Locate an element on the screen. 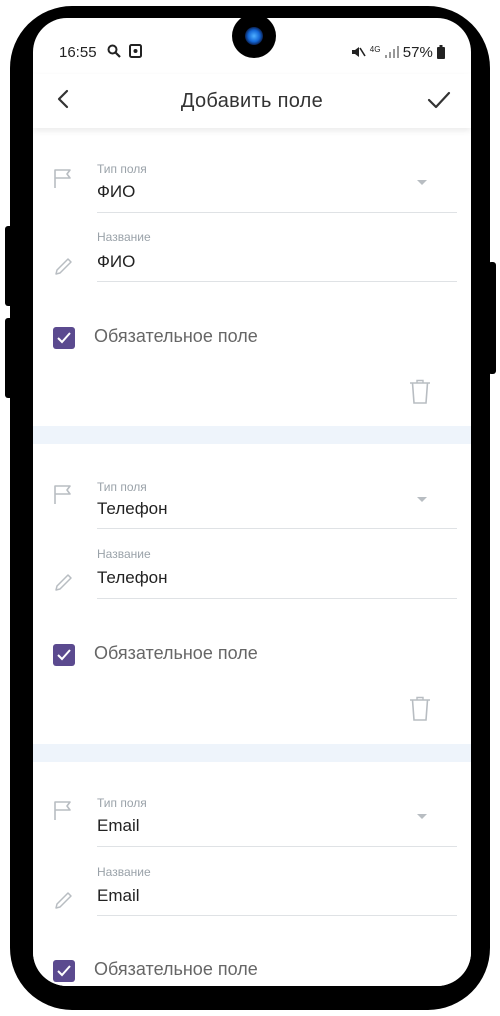 This screenshot has width=500, height=1016. status-left-icons is located at coordinates (124, 51).